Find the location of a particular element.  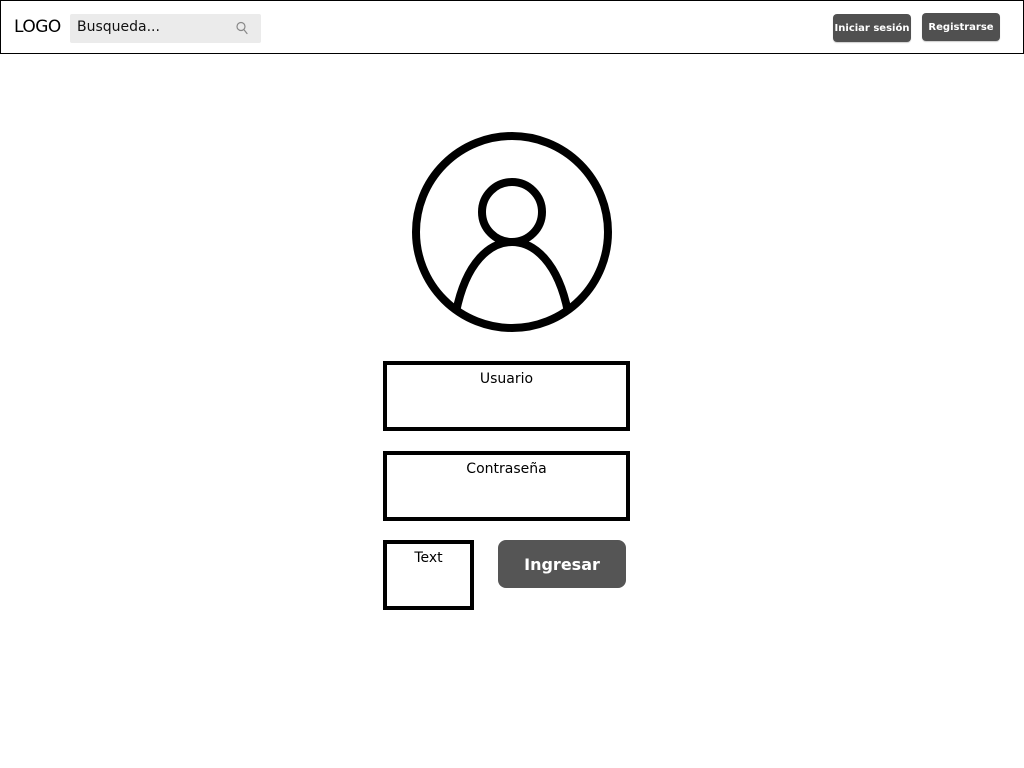

username-label: Usuario is located at coordinates (506, 379).